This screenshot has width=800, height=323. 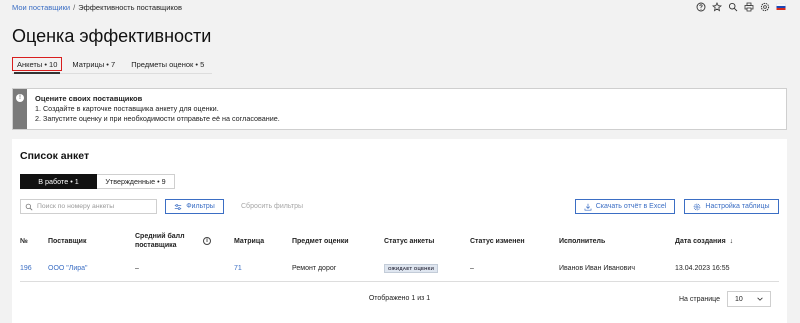 What do you see at coordinates (717, 7) in the screenshot?
I see `star-icon` at bounding box center [717, 7].